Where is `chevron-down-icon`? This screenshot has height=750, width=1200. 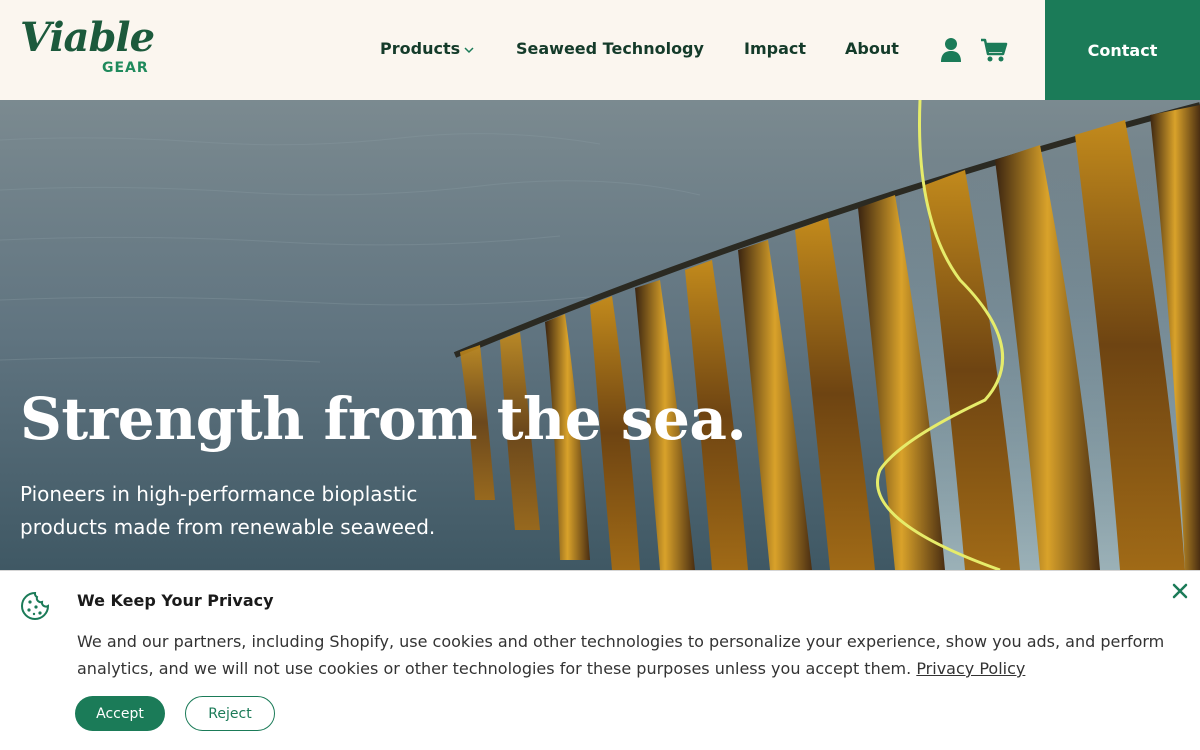 chevron-down-icon is located at coordinates (469, 49).